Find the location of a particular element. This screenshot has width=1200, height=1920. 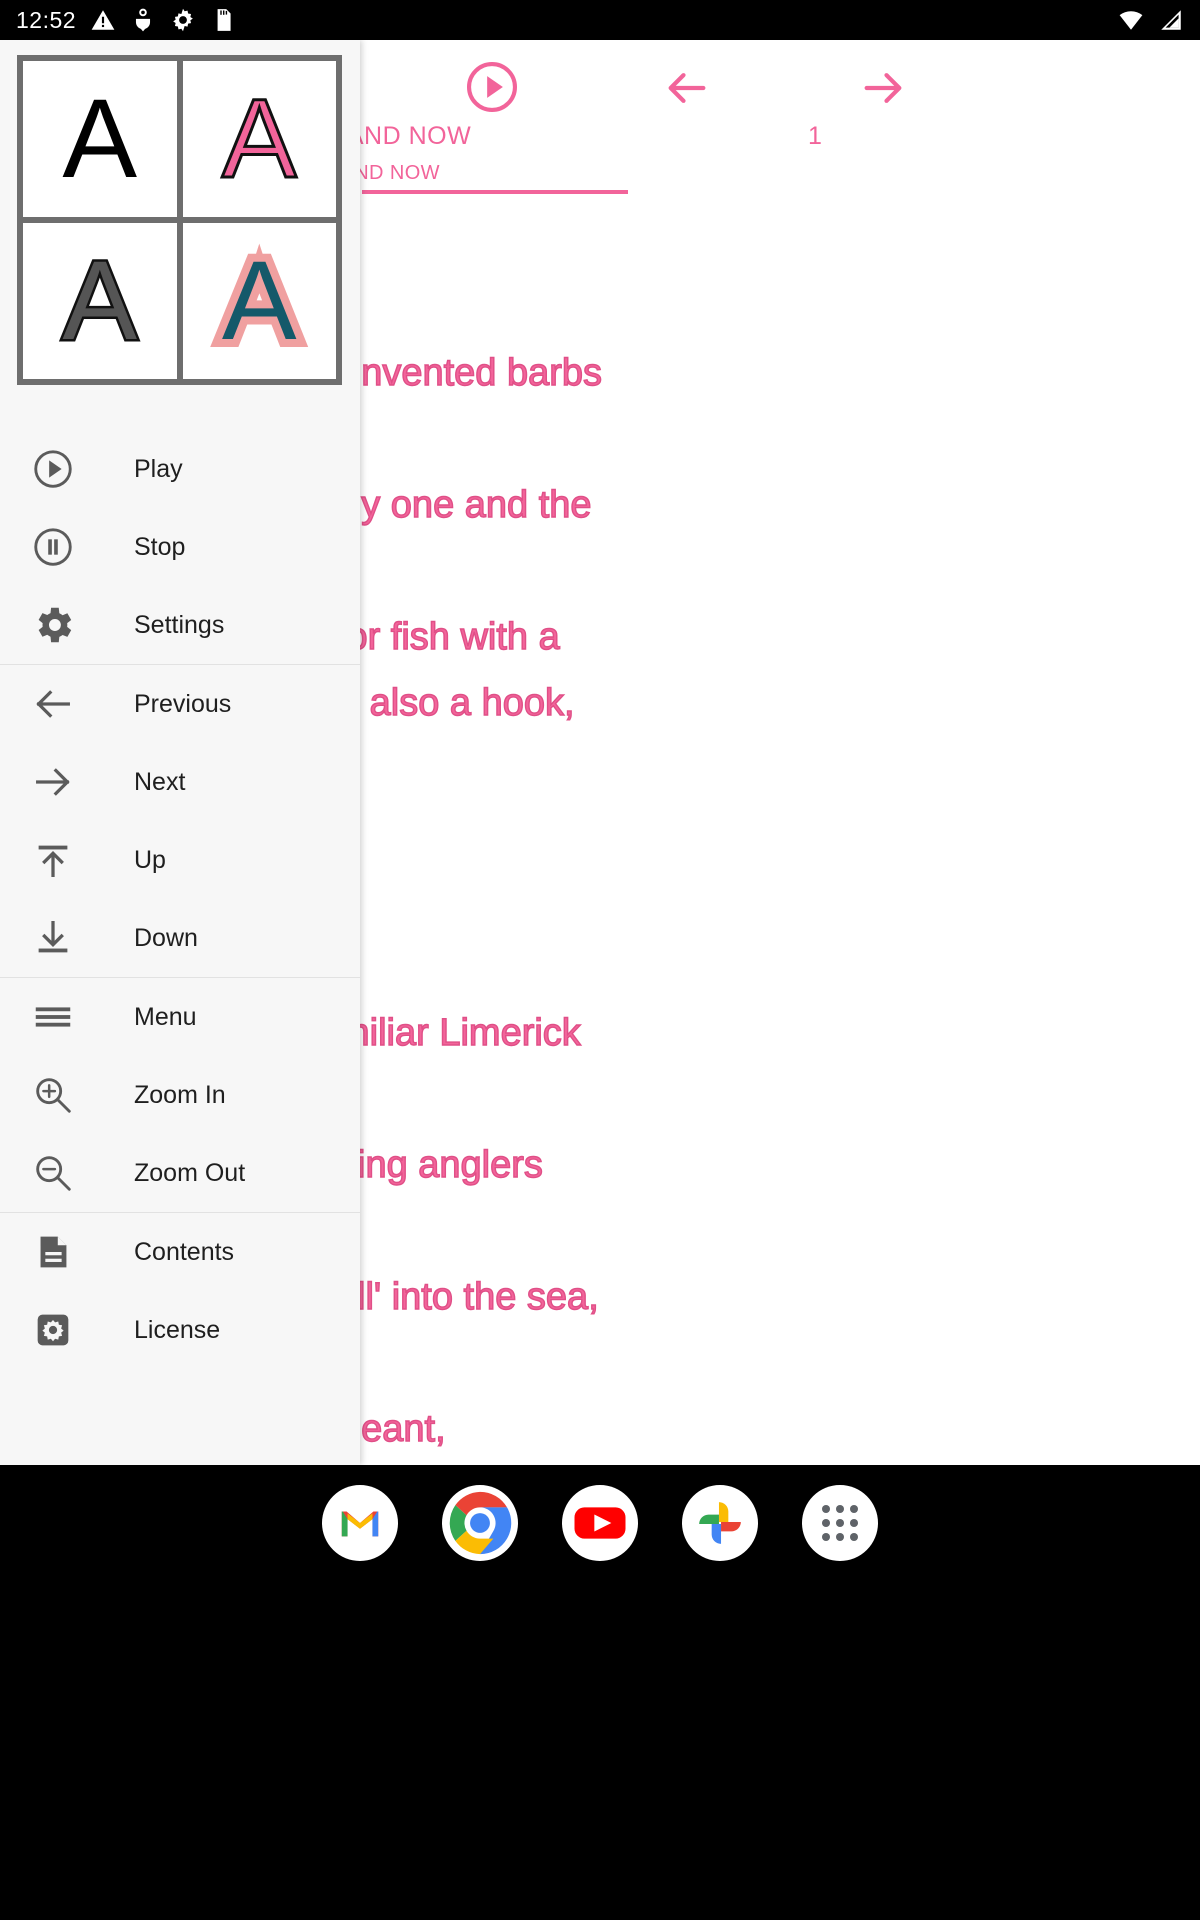

drawer-item-label: Contents is located at coordinates (184, 1251).